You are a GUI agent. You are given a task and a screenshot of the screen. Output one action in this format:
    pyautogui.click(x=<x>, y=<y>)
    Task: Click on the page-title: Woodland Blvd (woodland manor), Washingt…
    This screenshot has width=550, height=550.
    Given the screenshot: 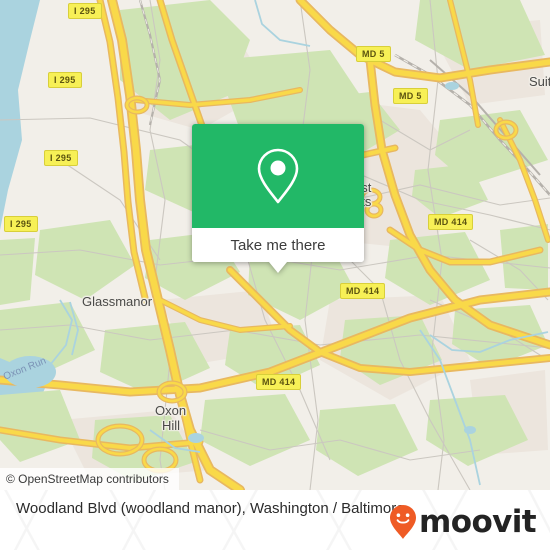 What is the action you would take?
    pyautogui.click(x=210, y=508)
    